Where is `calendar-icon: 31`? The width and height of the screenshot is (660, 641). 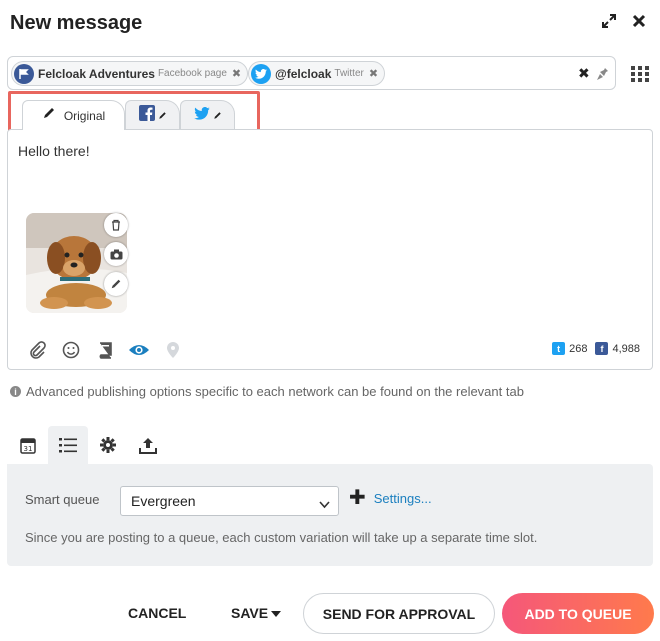 calendar-icon: 31 is located at coordinates (28, 445).